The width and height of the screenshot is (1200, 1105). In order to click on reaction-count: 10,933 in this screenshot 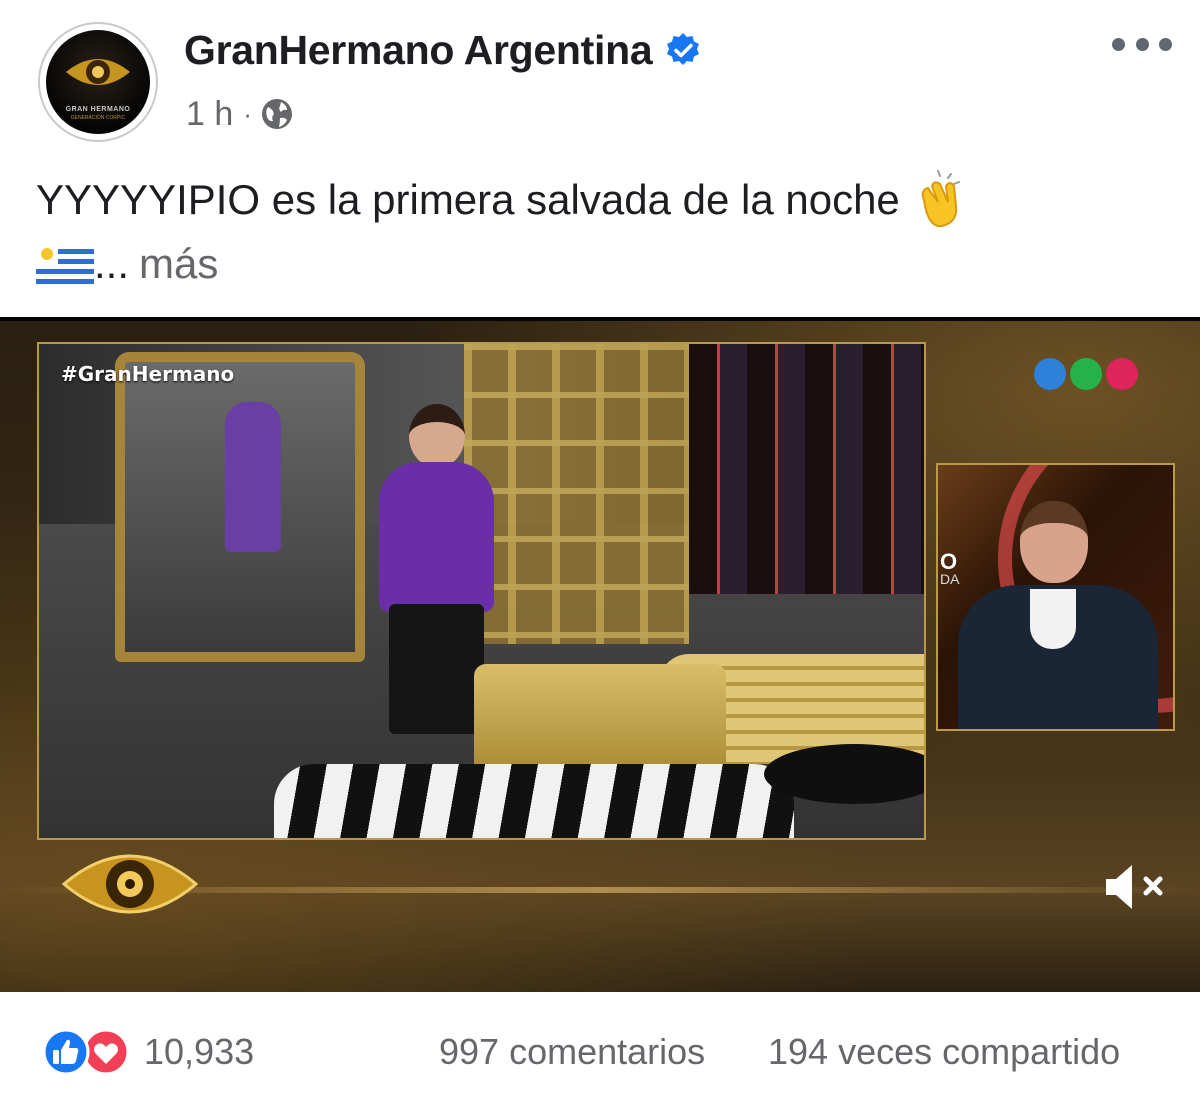, I will do `click(199, 1051)`.